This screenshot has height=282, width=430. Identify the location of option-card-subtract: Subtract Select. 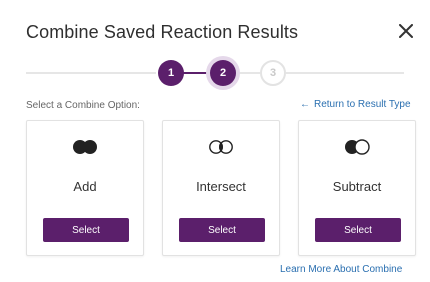
(357, 188).